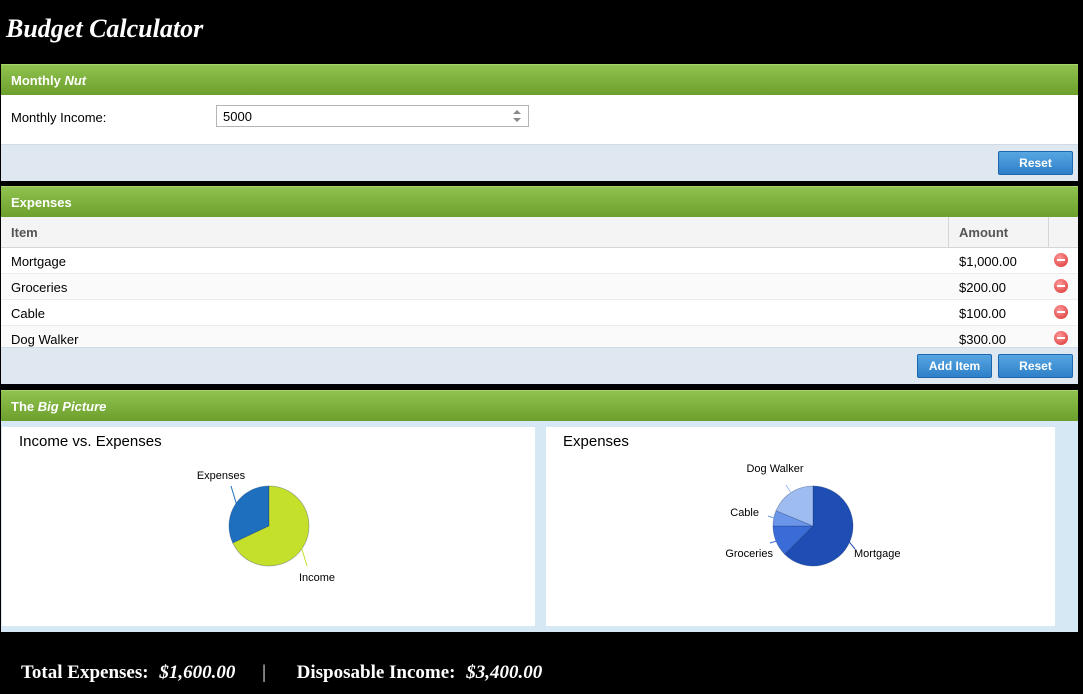 The height and width of the screenshot is (694, 1083). Describe the element at coordinates (517, 116) in the screenshot. I see `number-spinner-icon` at that location.